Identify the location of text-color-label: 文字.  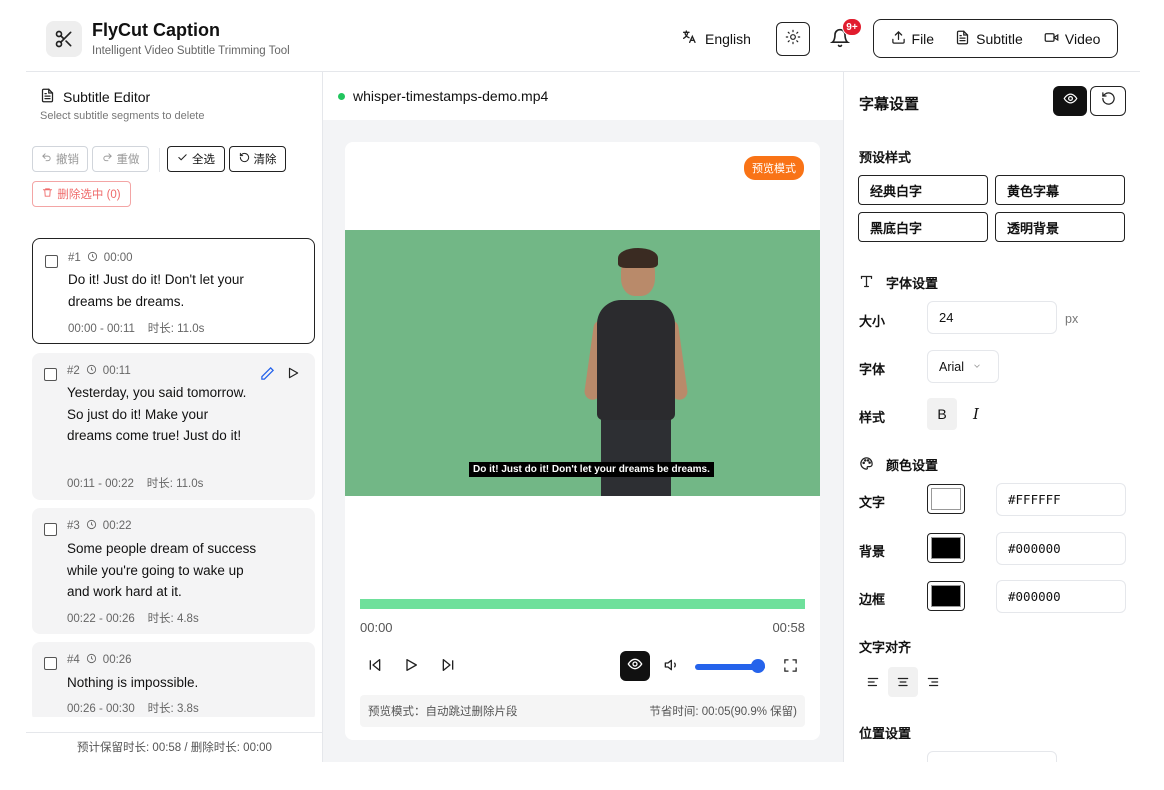
(872, 502).